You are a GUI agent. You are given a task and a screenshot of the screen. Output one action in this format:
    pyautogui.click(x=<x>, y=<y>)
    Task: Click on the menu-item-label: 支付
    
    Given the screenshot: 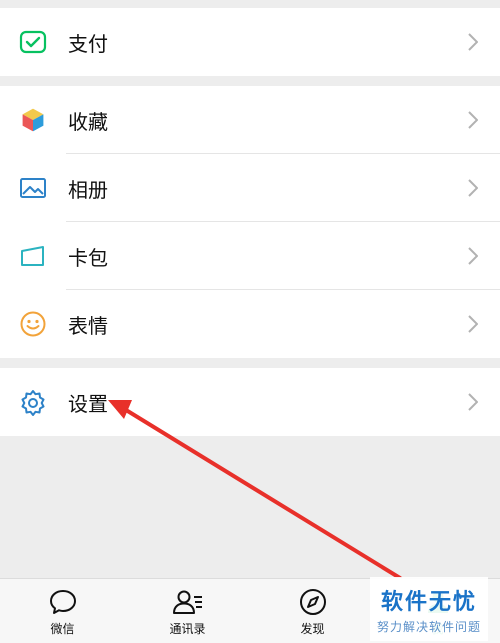 What is the action you would take?
    pyautogui.click(x=88, y=43)
    